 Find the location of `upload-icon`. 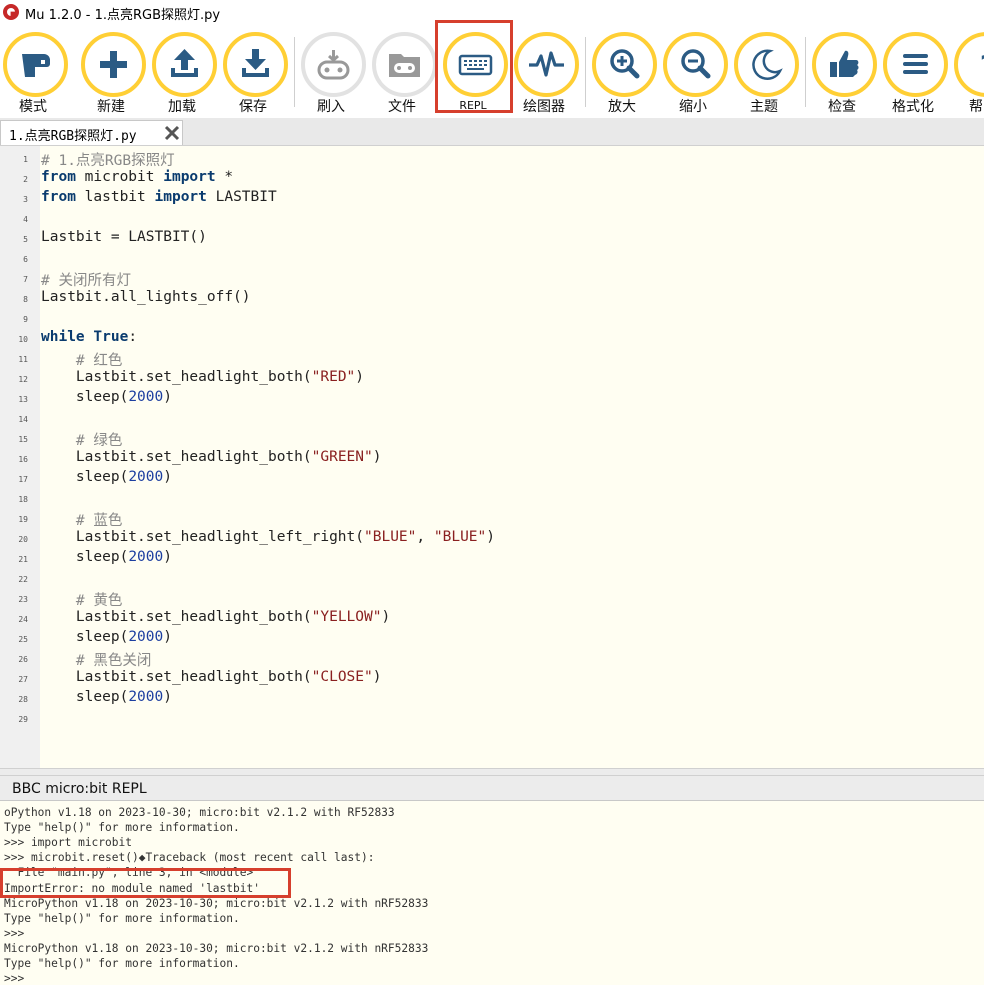

upload-icon is located at coordinates (184, 64).